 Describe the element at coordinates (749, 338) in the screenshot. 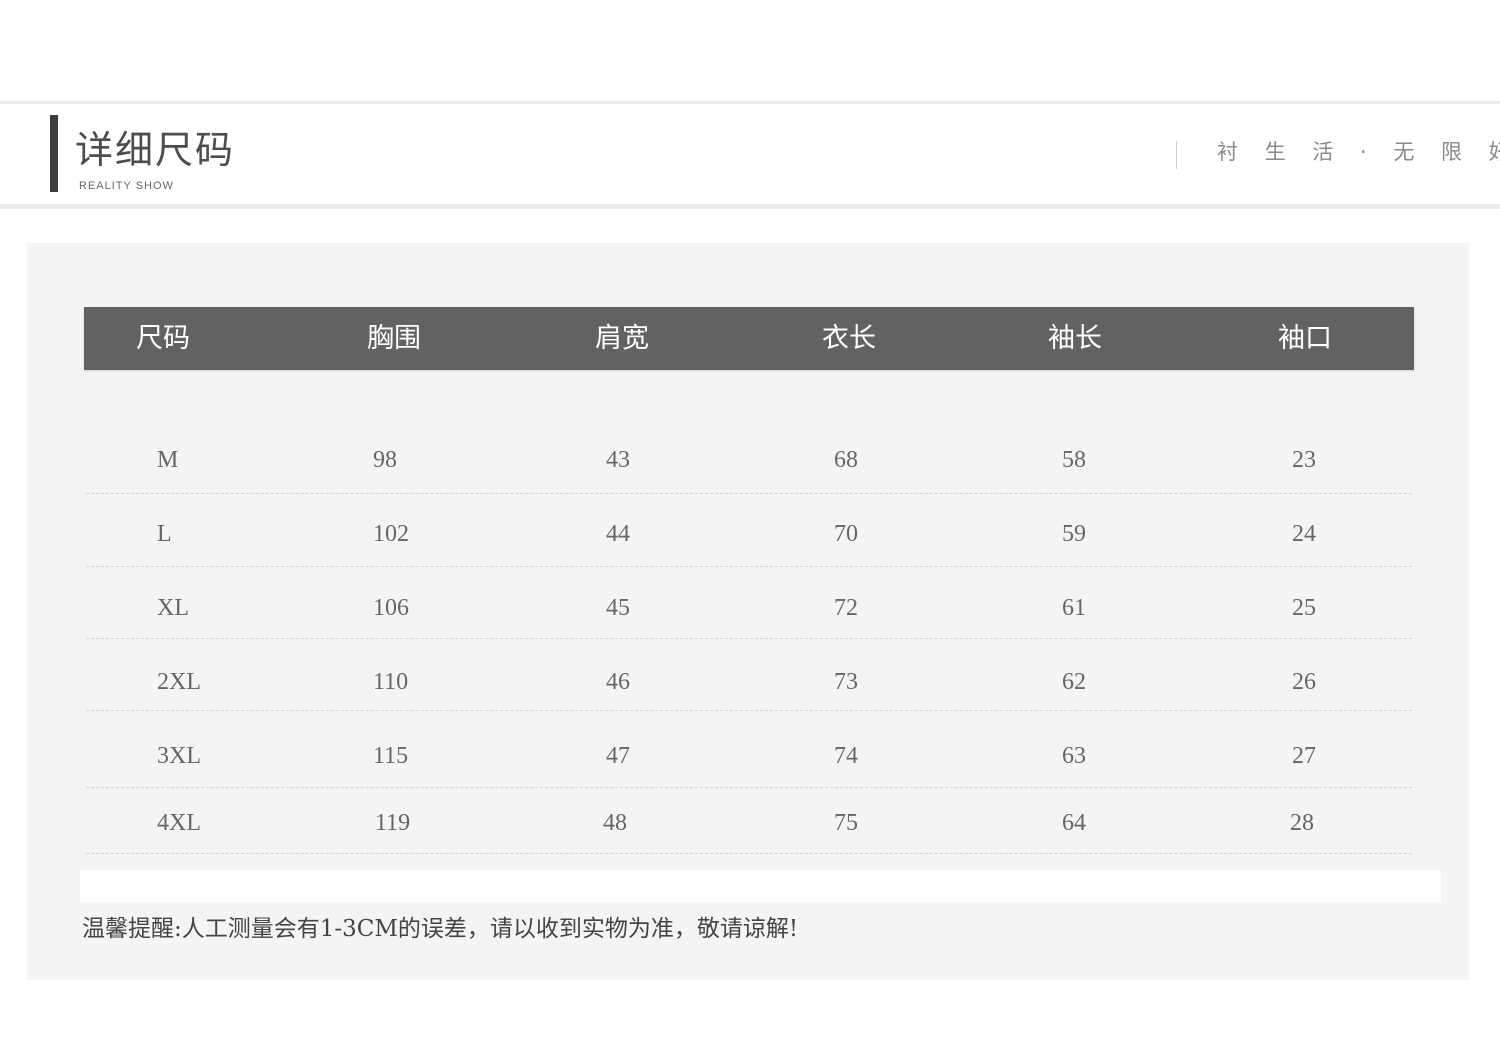

I see `table-header: 尺码 胸围 肩宽 衣长 袖长 袖口` at that location.